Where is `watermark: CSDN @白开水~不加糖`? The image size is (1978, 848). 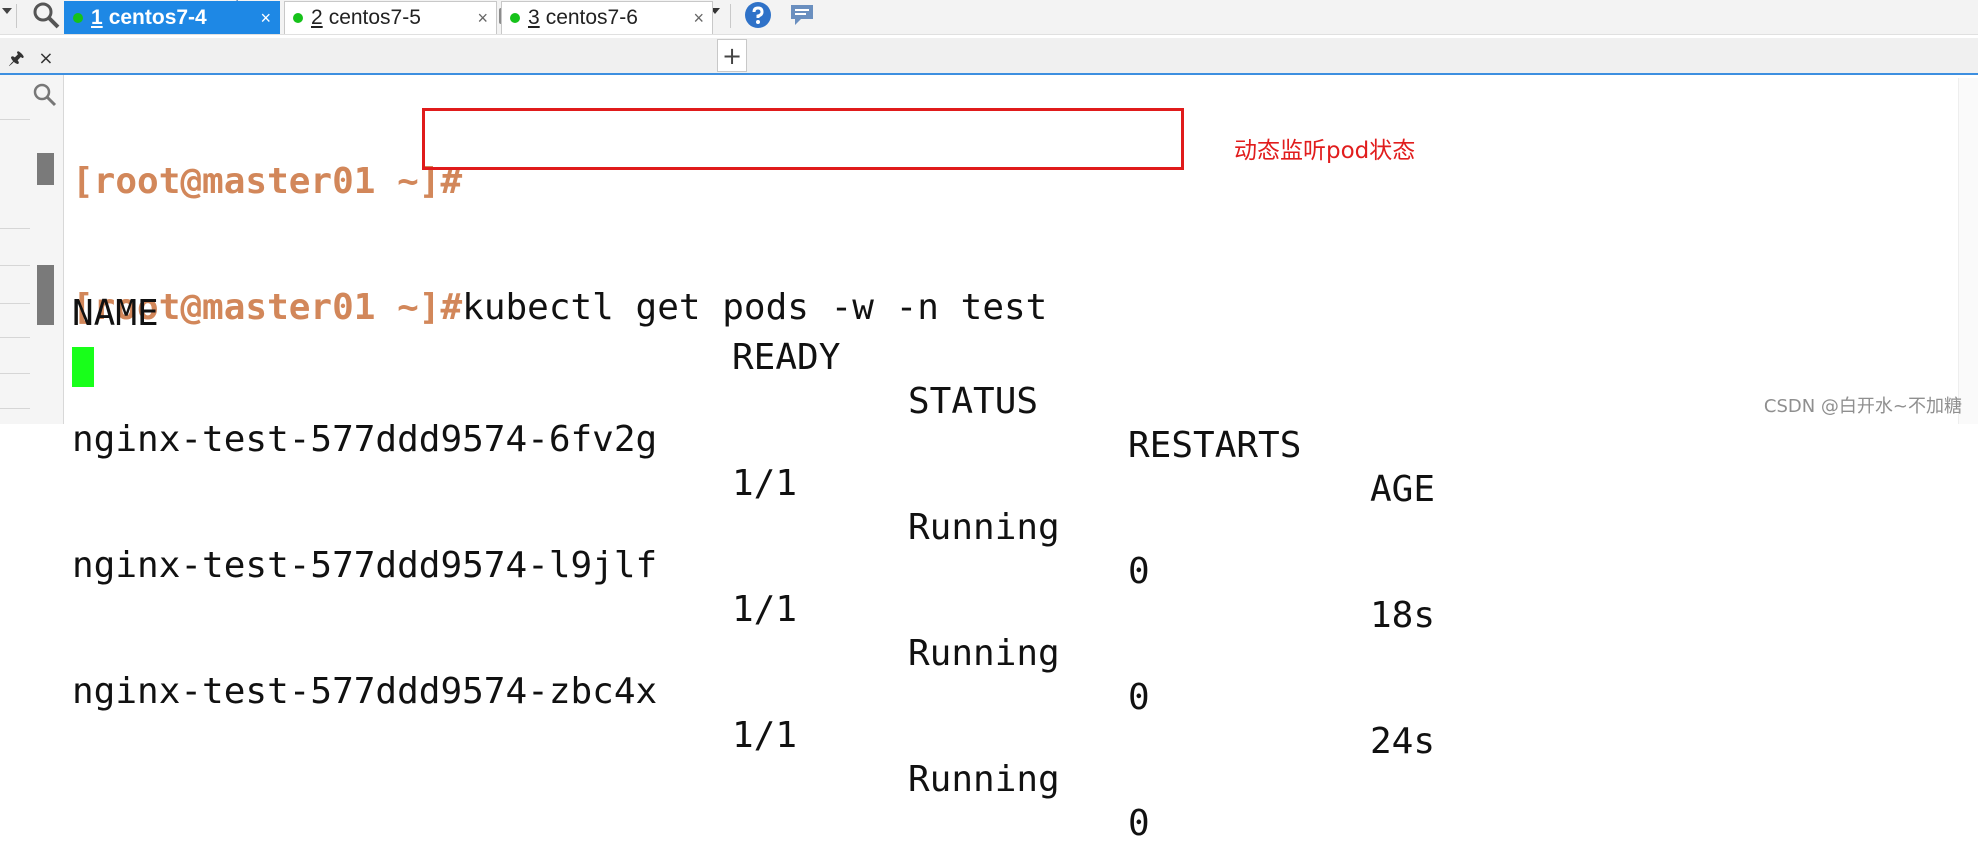
watermark: CSDN @白开水~不加糖 is located at coordinates (1862, 406).